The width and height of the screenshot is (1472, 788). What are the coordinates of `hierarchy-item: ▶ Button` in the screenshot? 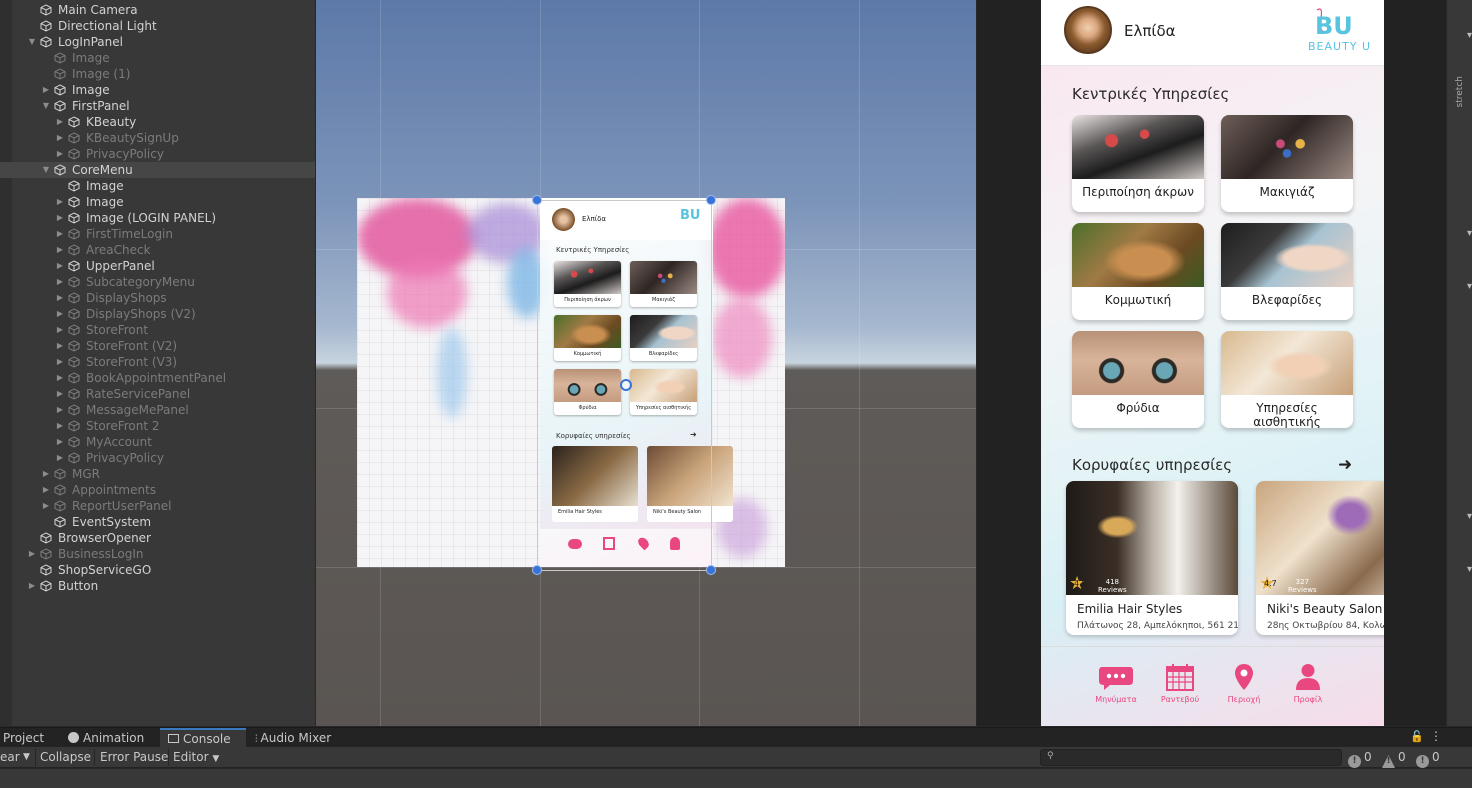 It's located at (157, 586).